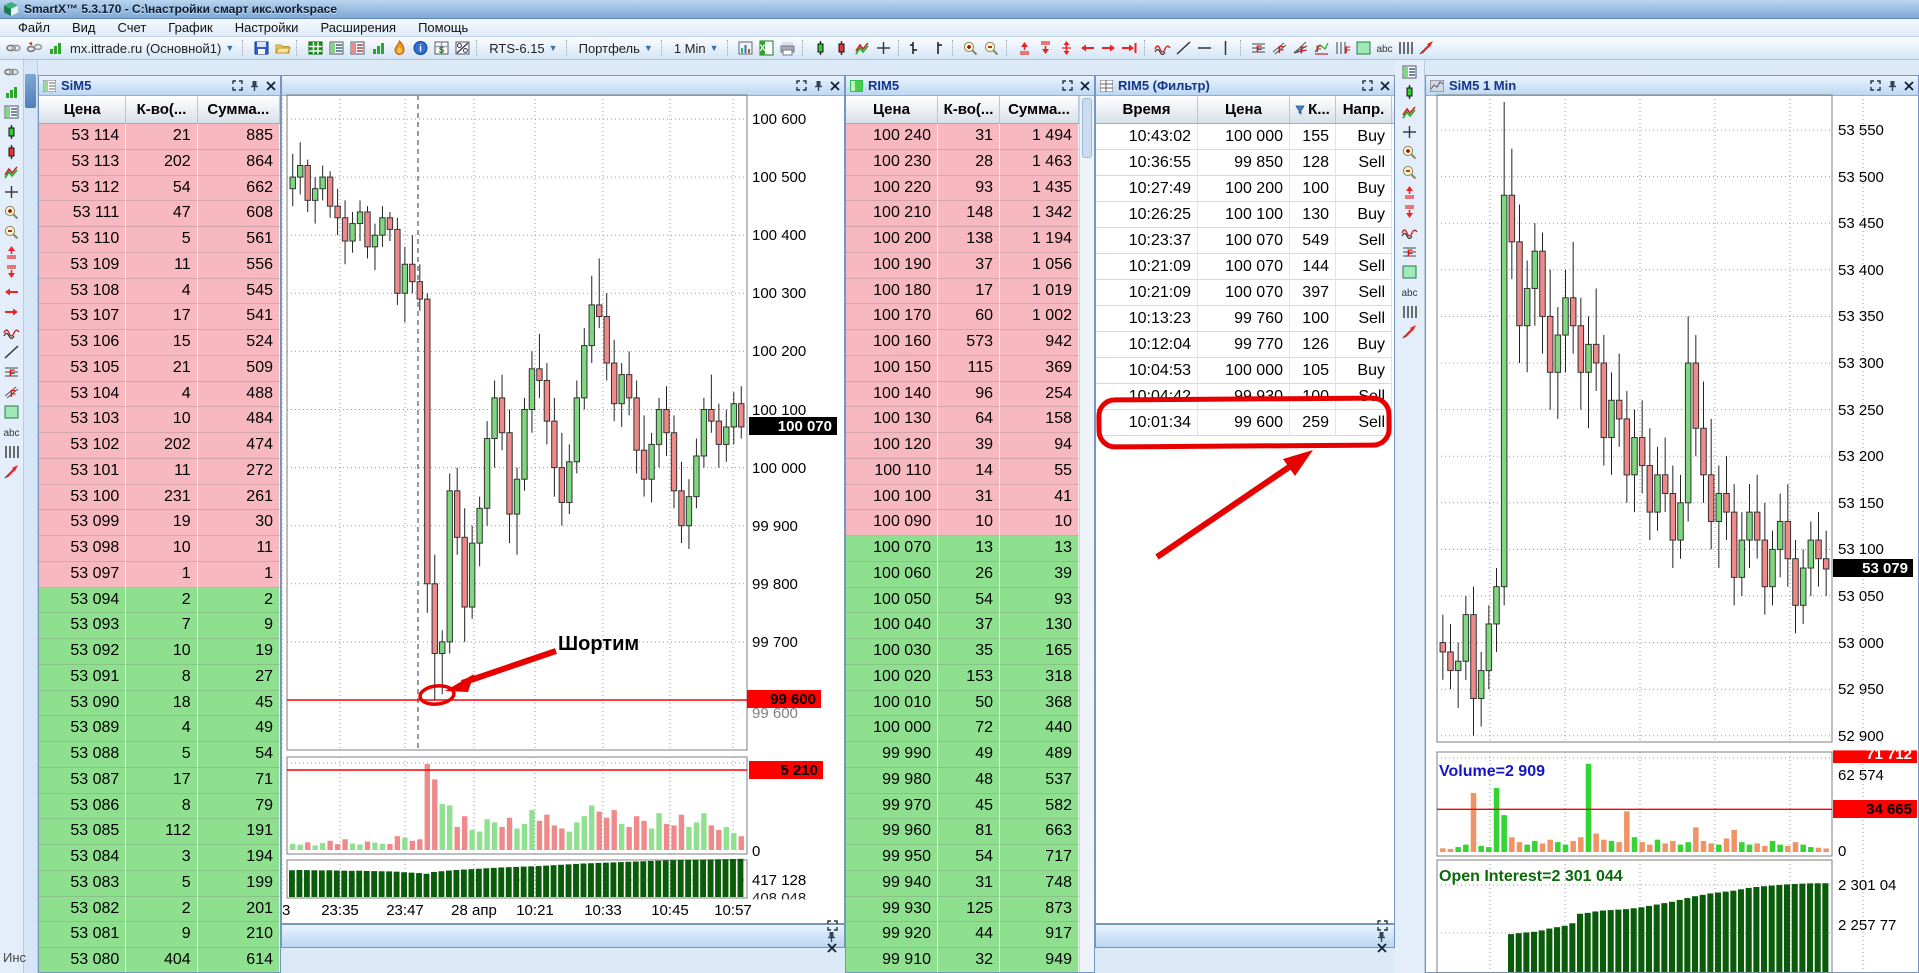  I want to click on menu-Файл: Файл, so click(34, 27).